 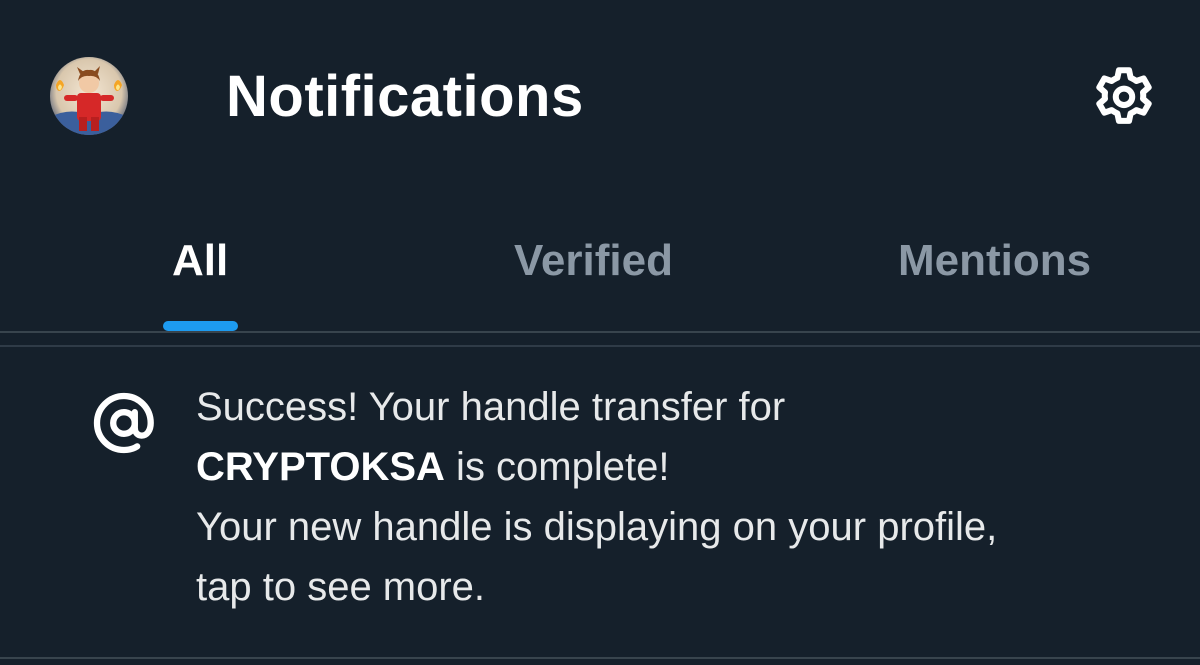 I want to click on message-line-4: tap to see more., so click(x=341, y=587).